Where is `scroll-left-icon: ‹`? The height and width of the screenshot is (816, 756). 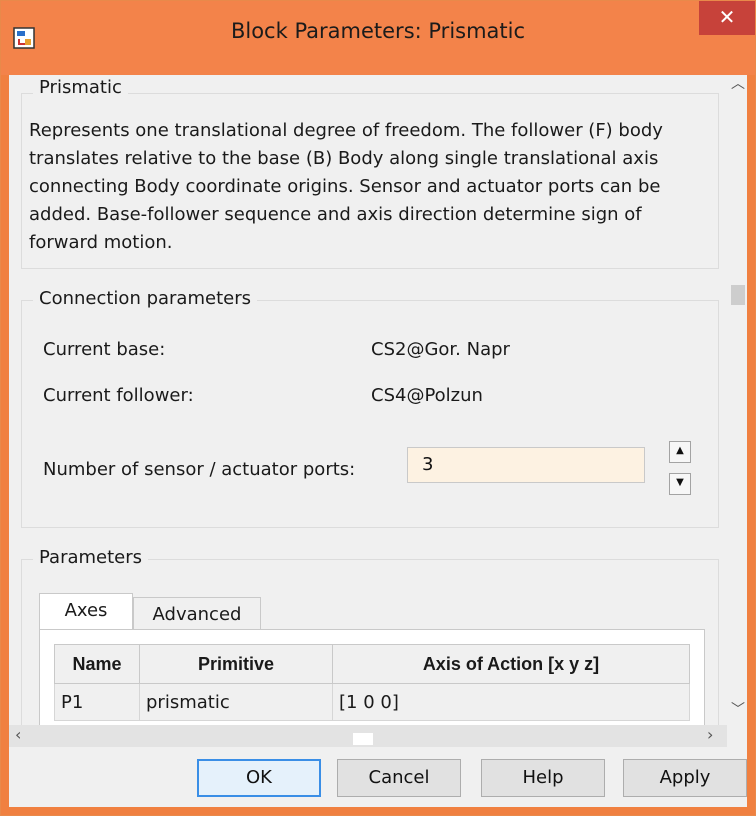 scroll-left-icon: ‹ is located at coordinates (18, 734).